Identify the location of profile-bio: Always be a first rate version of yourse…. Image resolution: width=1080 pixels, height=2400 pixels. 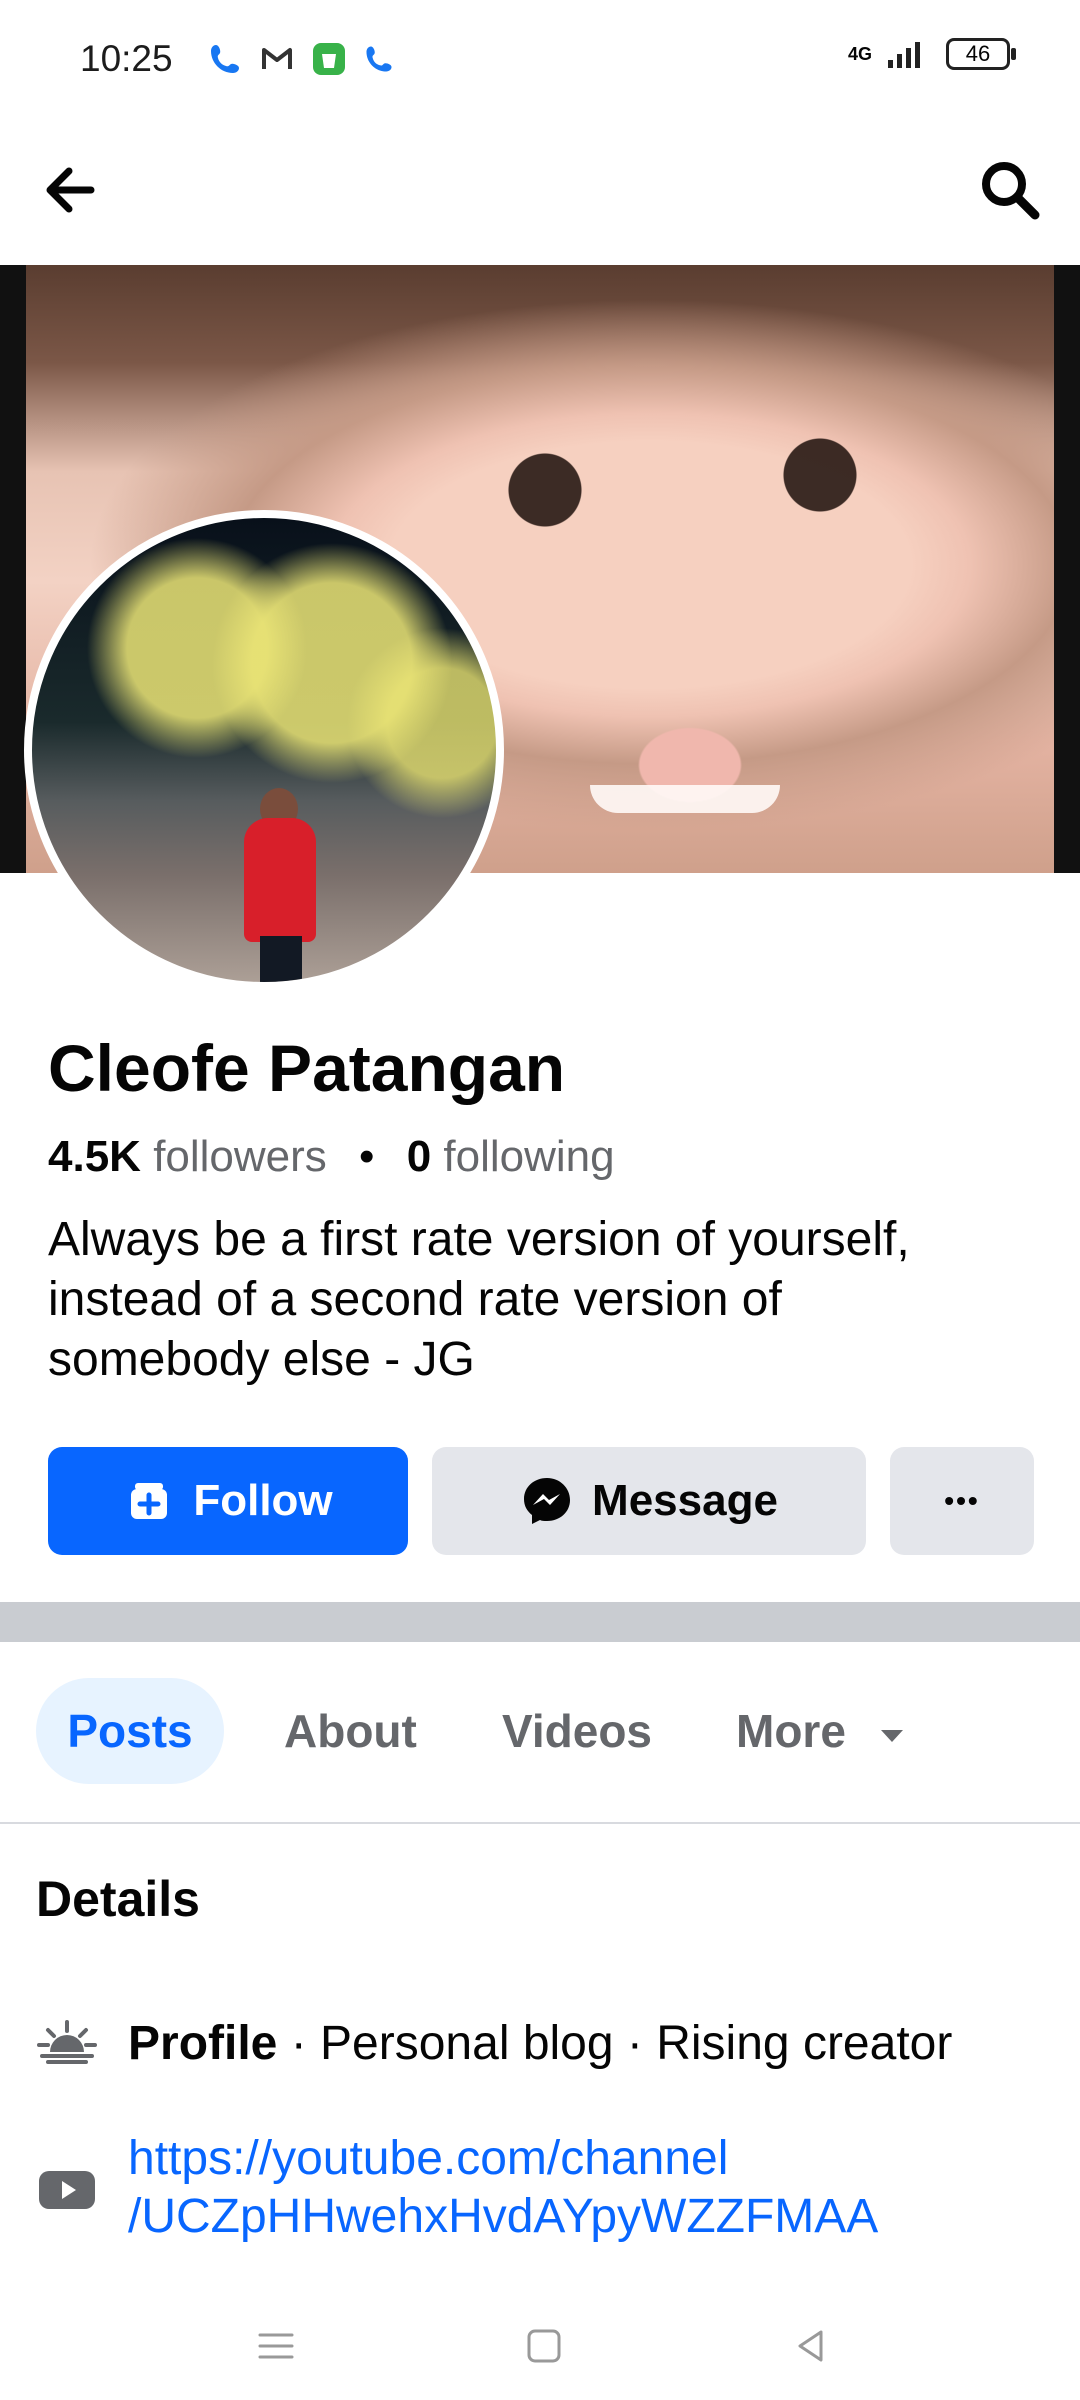
(528, 1300).